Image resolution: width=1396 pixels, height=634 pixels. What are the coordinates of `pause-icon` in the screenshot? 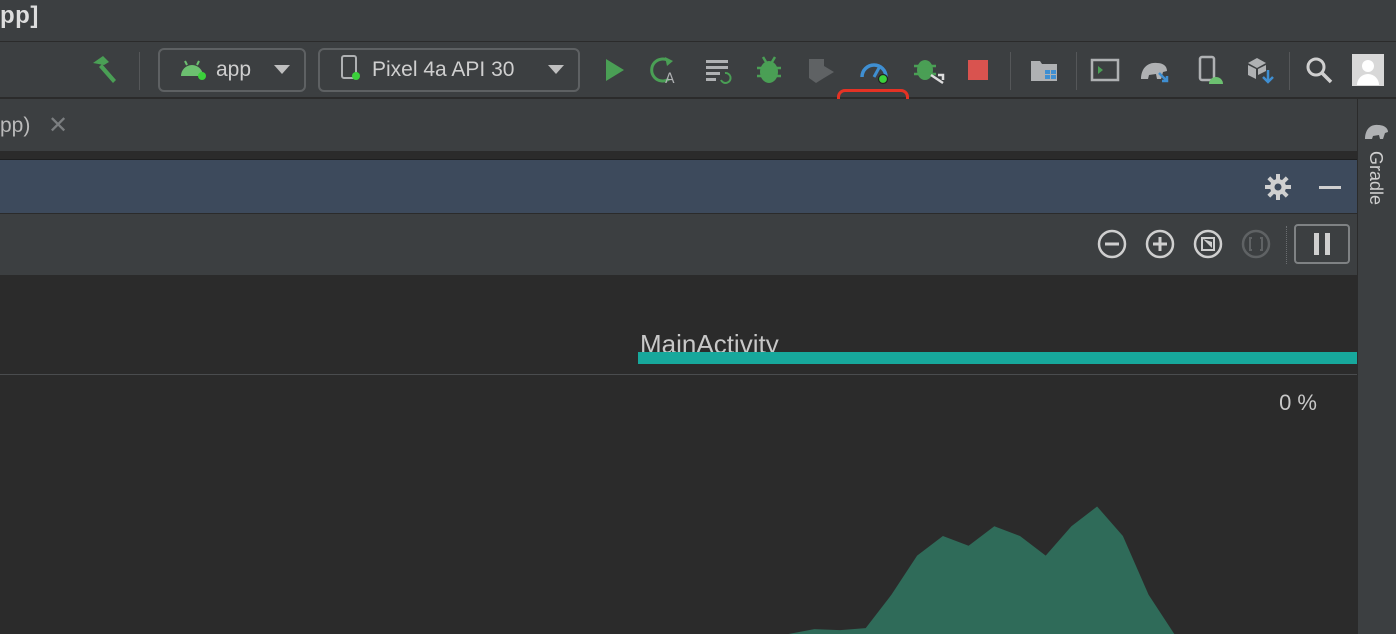 It's located at (1322, 244).